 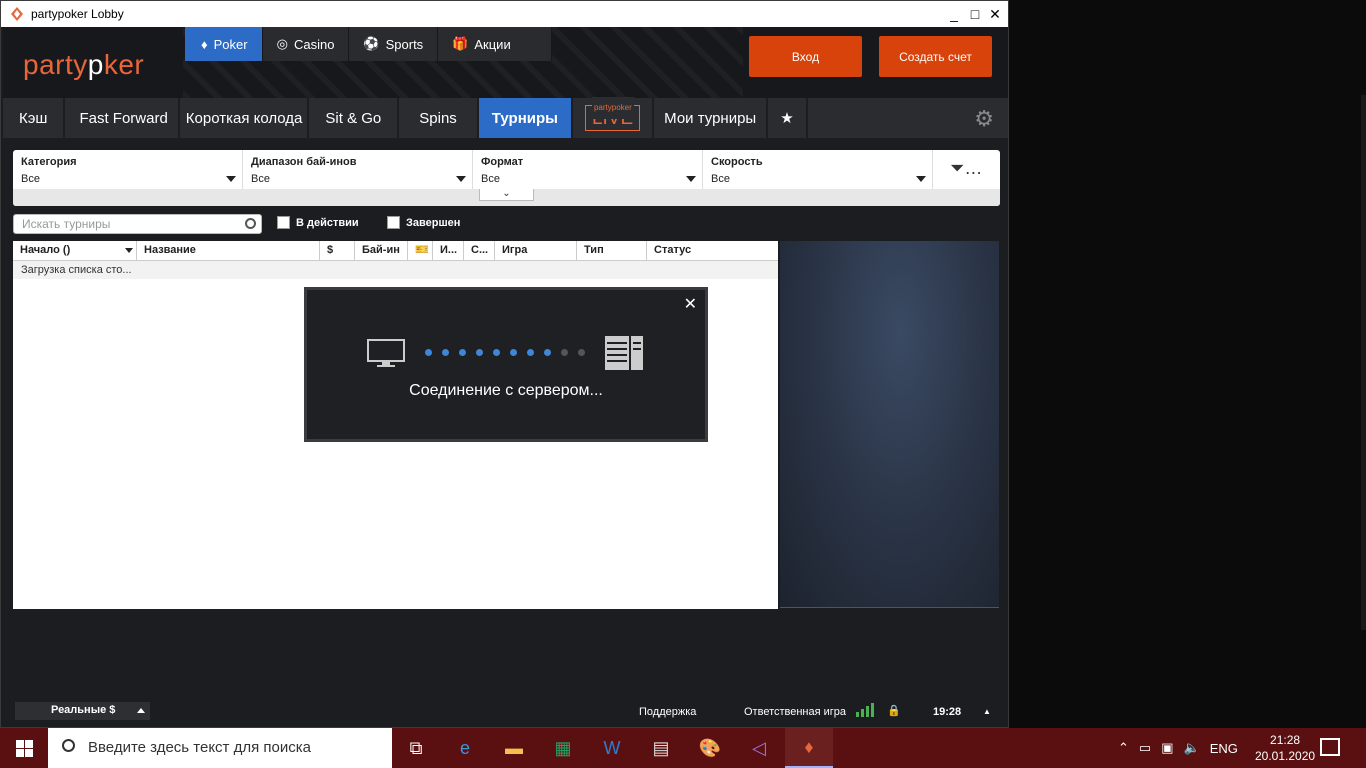 I want to click on nav-poker: ♦ Poker, so click(x=224, y=44).